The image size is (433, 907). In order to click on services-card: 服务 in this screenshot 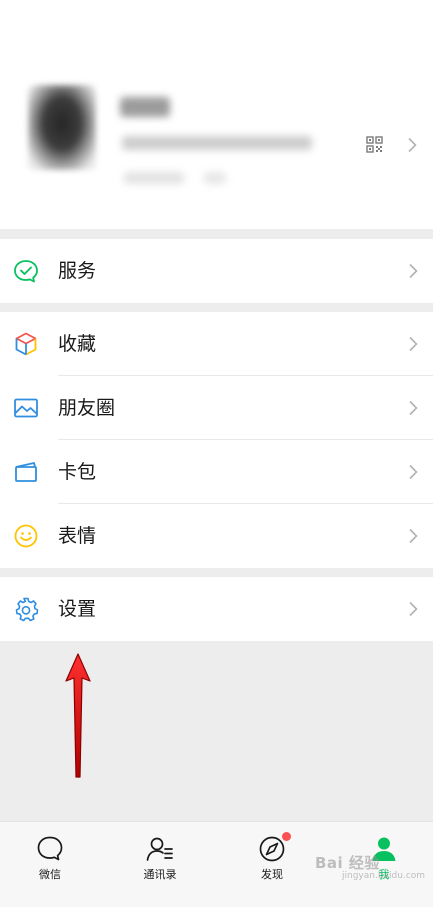, I will do `click(216, 271)`.